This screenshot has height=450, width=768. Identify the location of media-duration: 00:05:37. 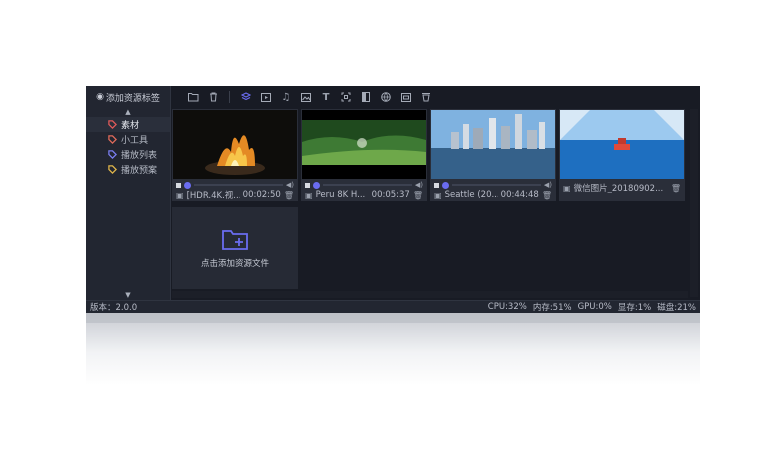
(390, 195).